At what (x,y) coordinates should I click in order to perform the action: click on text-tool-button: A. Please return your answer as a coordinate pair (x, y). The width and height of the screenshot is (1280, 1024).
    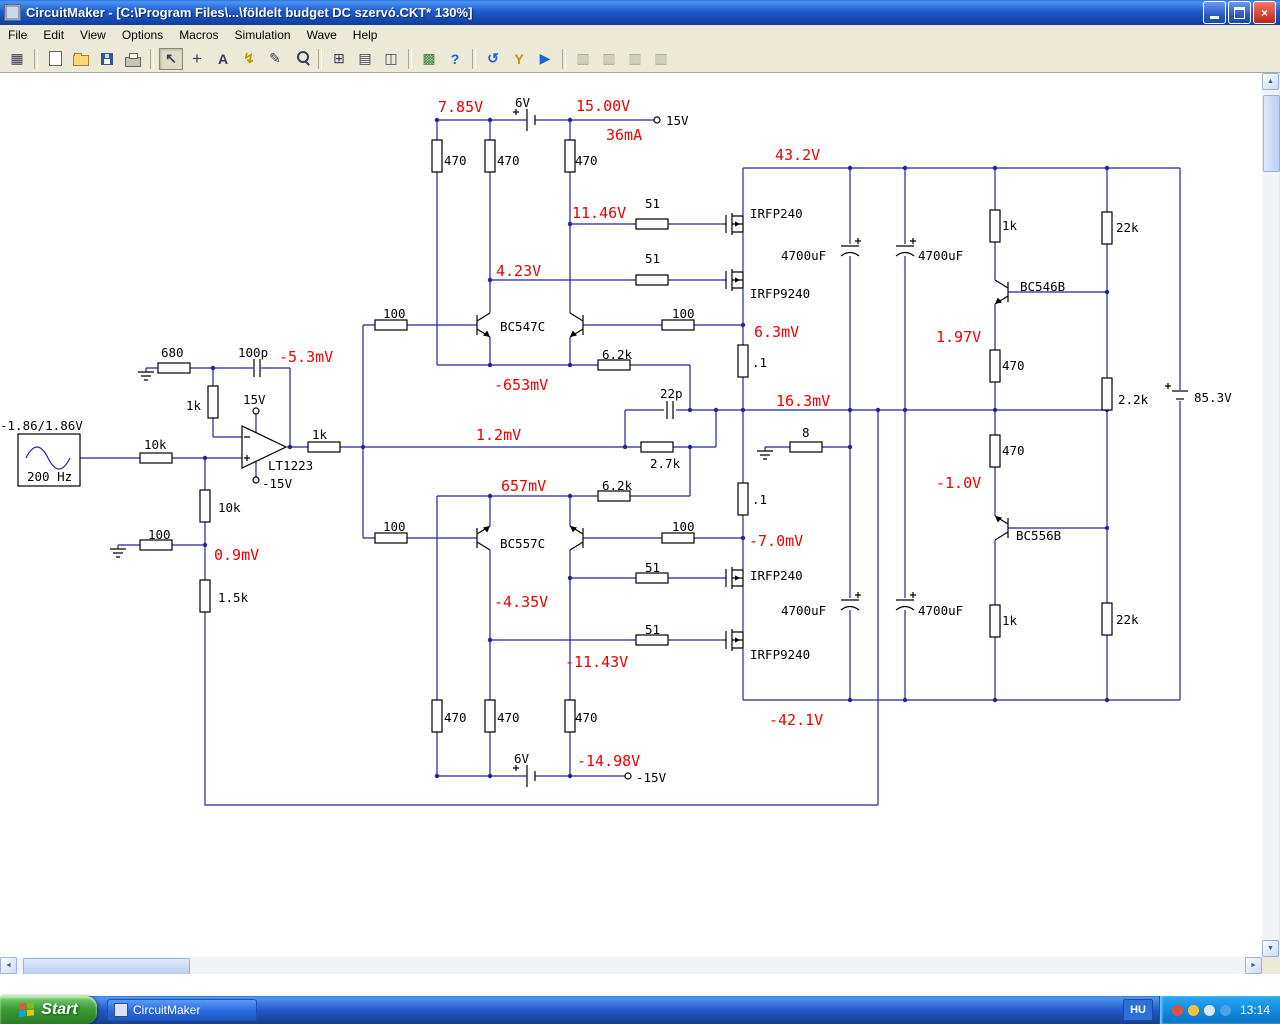
    Looking at the image, I should click on (223, 59).